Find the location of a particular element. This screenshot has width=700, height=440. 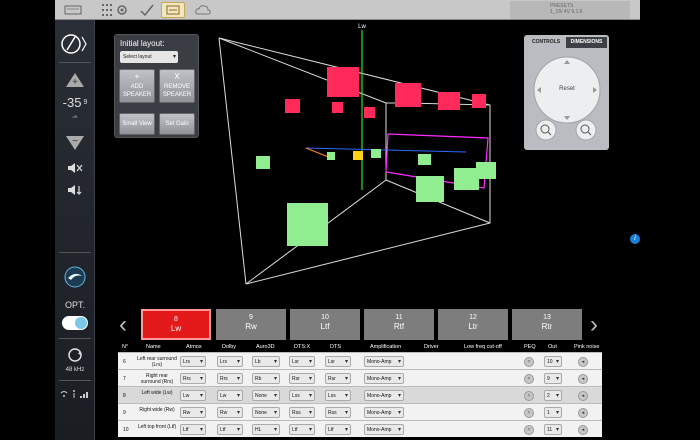

volume-down-button: − is located at coordinates (75, 143).